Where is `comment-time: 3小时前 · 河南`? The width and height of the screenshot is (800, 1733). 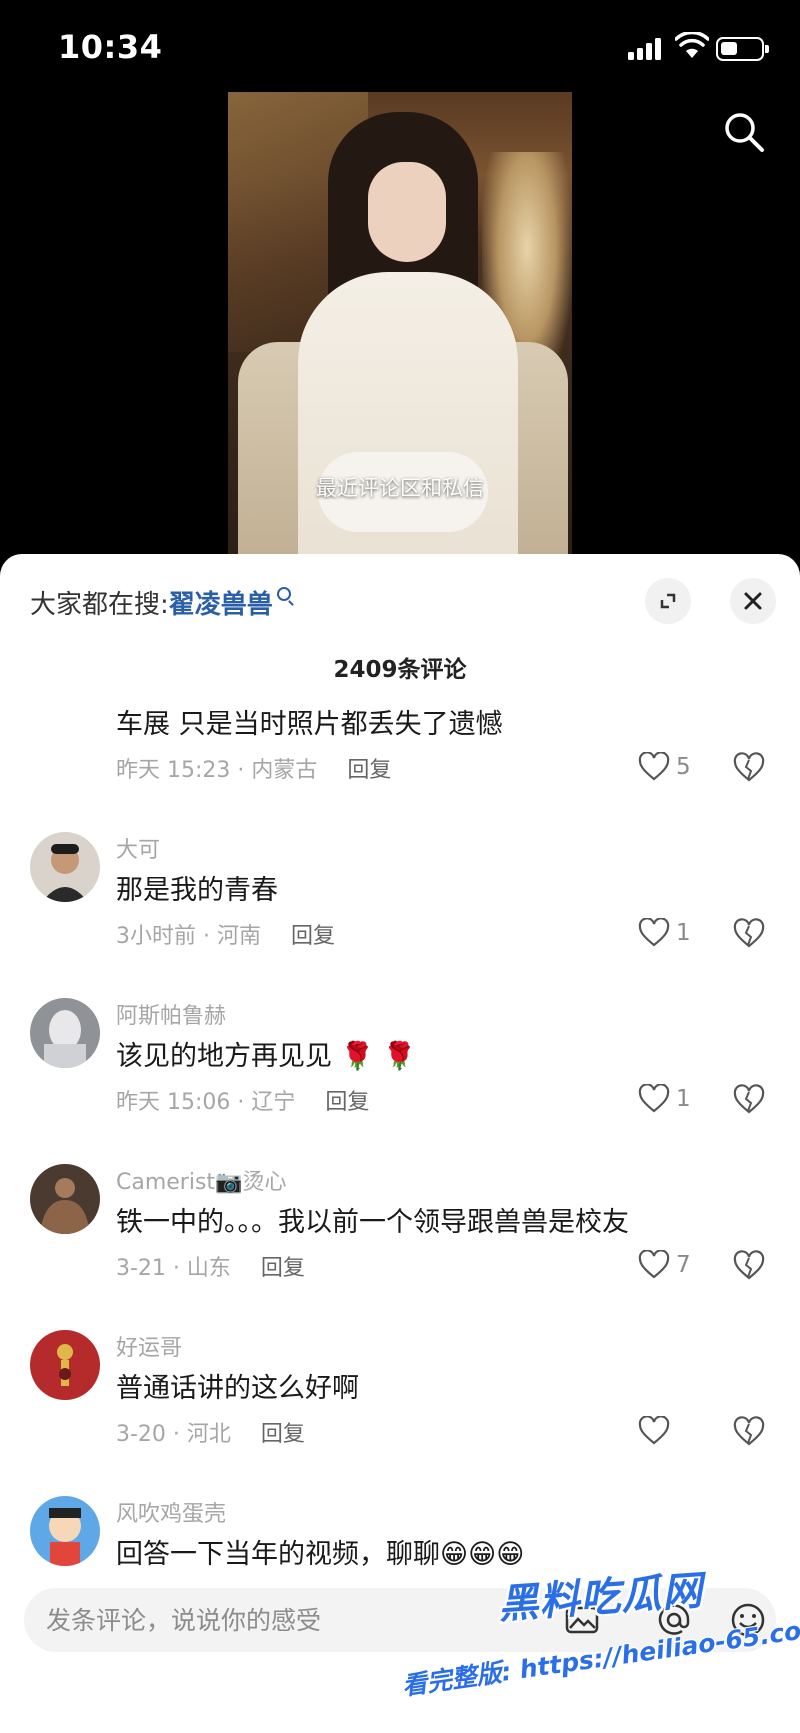 comment-time: 3小时前 · 河南 is located at coordinates (188, 936).